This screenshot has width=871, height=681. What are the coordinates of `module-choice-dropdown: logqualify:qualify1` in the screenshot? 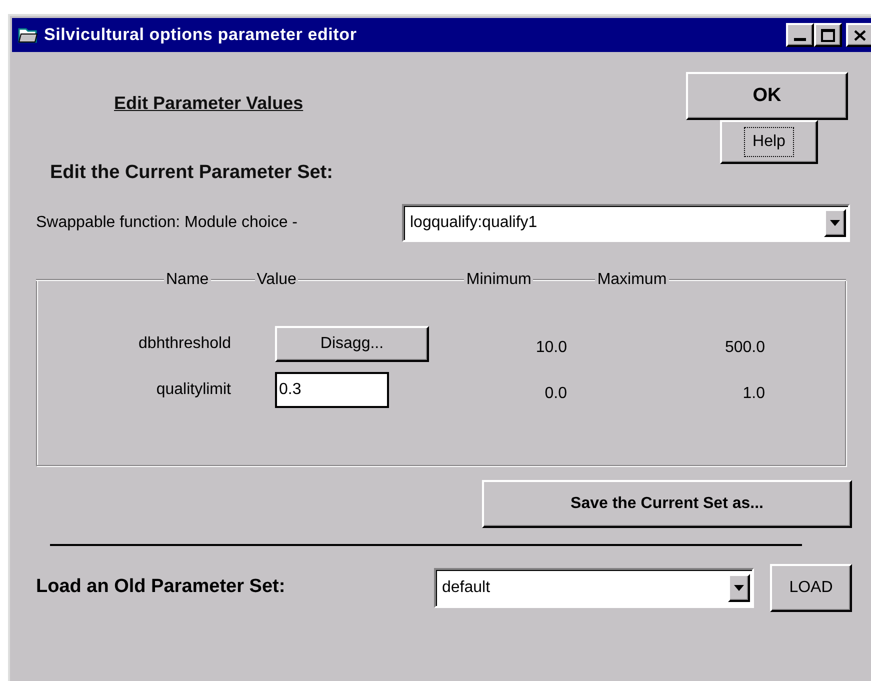 It's located at (626, 223).